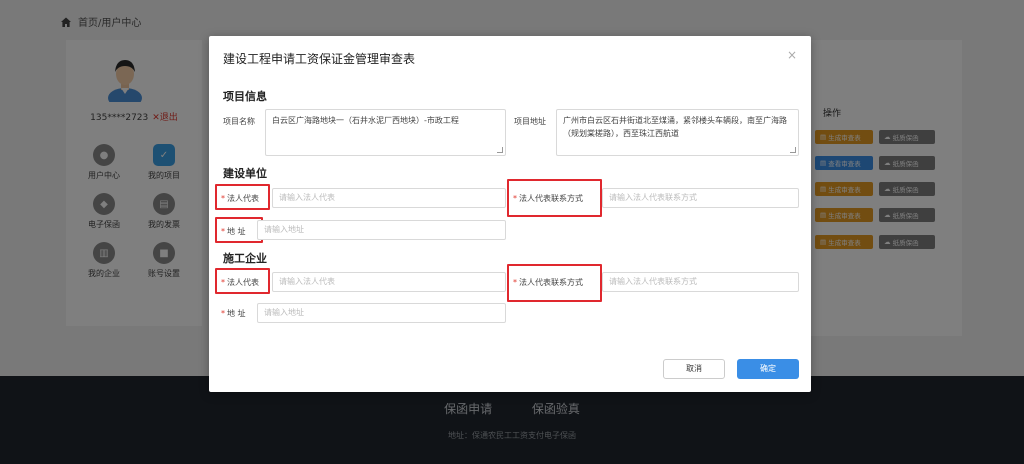 The width and height of the screenshot is (1024, 464). I want to click on contractor-address-label: * 地 址, so click(233, 313).